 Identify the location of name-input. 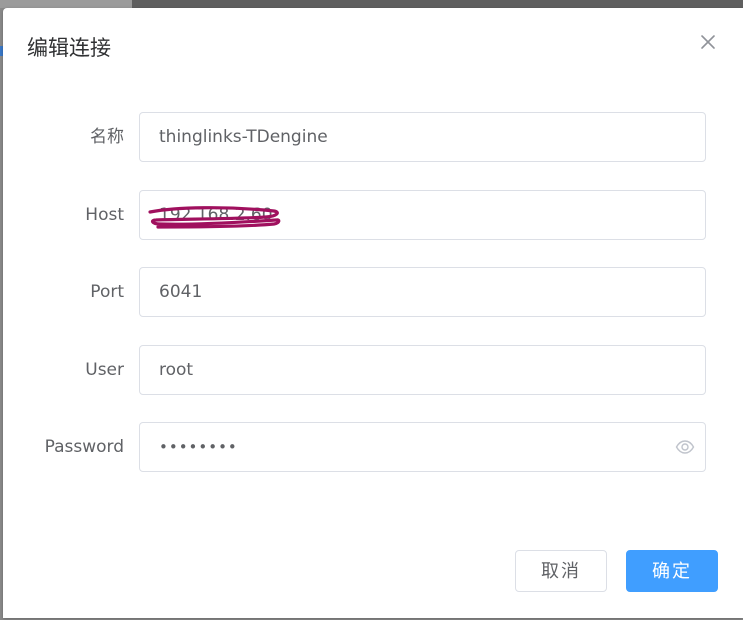
(422, 137).